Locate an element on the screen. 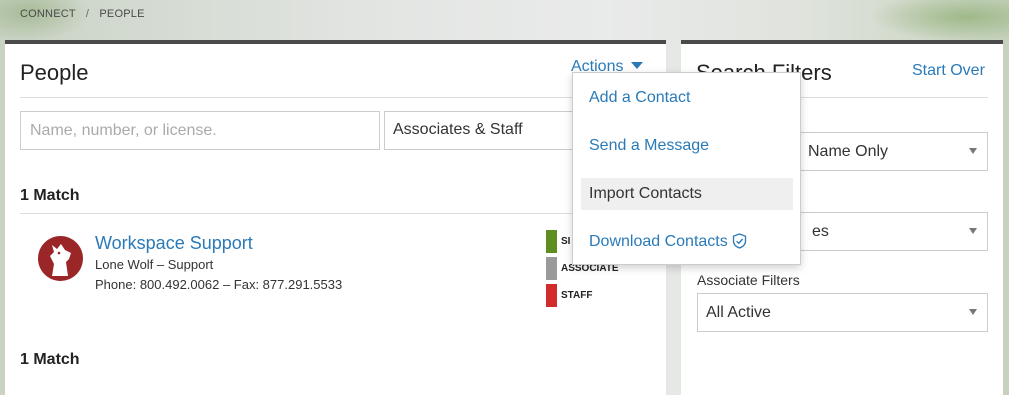 This screenshot has height=395, width=1009. contact-name-link: Workspace Support is located at coordinates (174, 243).